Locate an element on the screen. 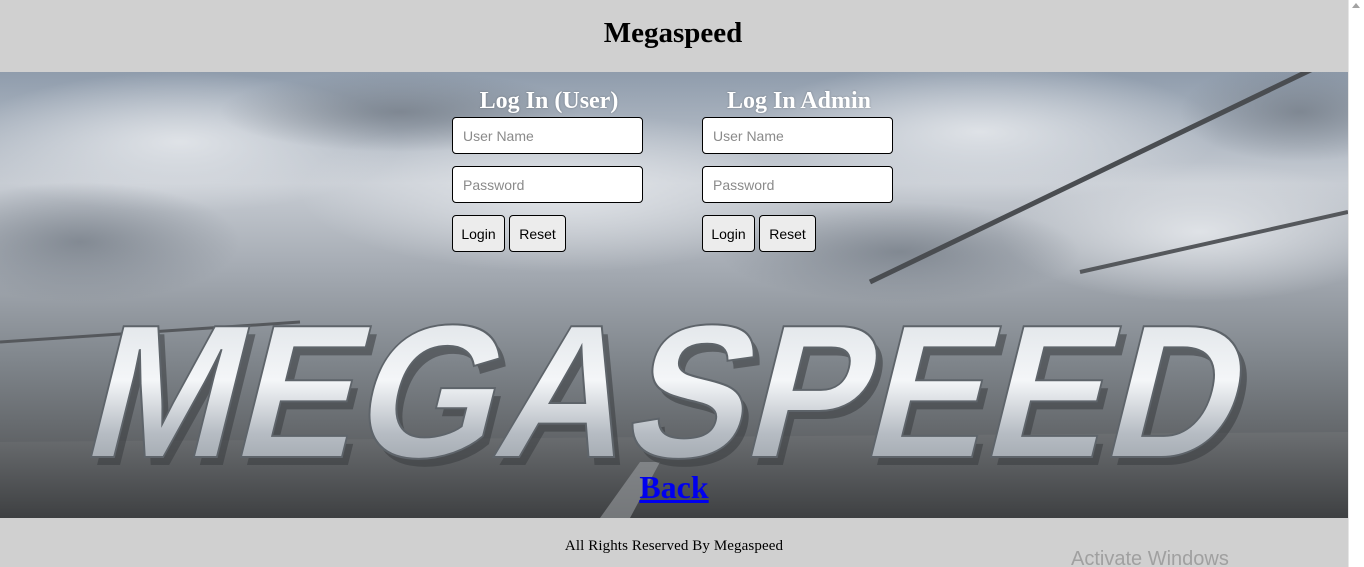 This screenshot has width=1364, height=567. scroll-up-arrow-icon is located at coordinates (1356, 5).